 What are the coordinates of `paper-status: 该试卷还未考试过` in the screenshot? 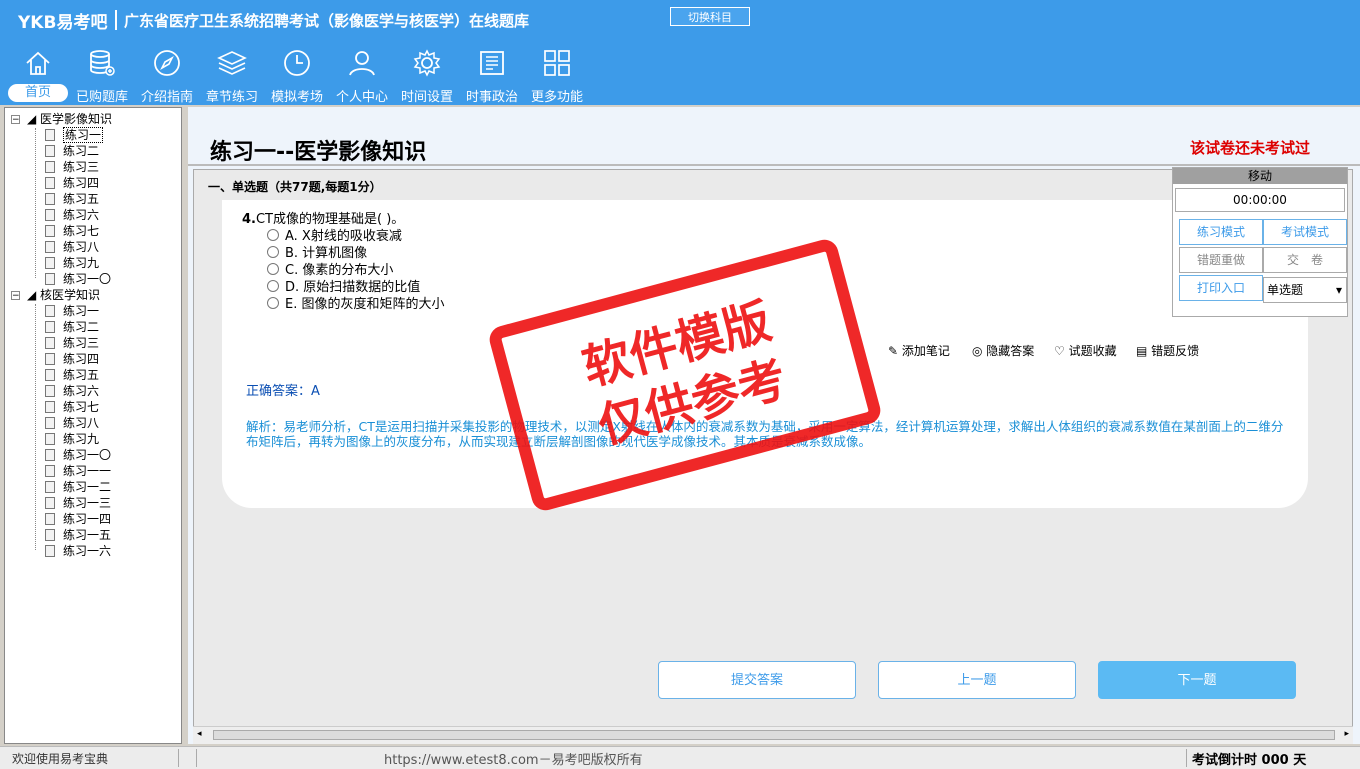 It's located at (1250, 148).